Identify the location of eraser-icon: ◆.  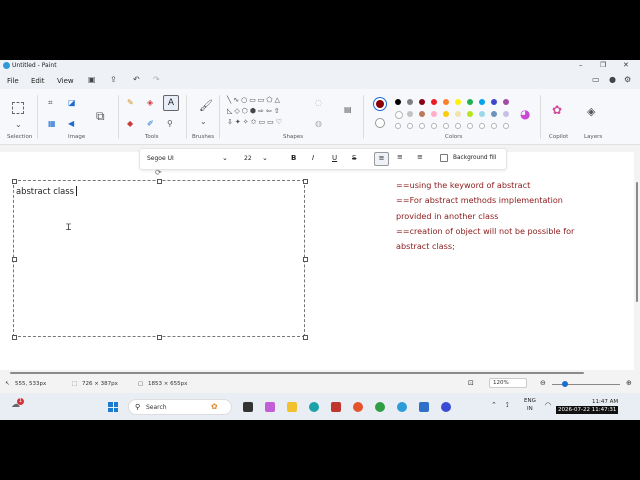
(130, 123).